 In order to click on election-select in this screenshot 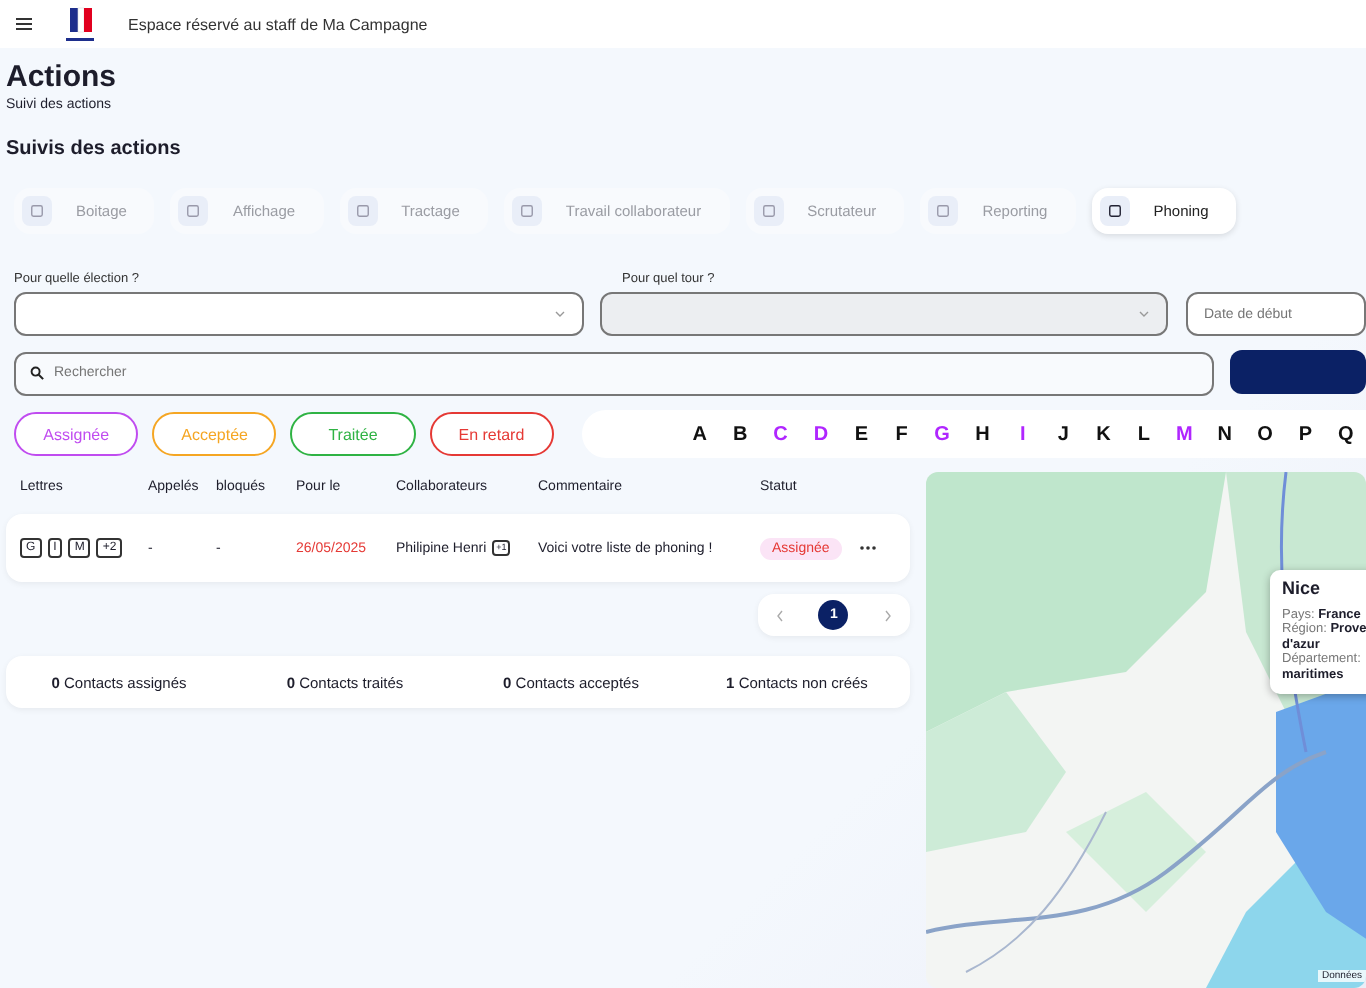, I will do `click(299, 314)`.